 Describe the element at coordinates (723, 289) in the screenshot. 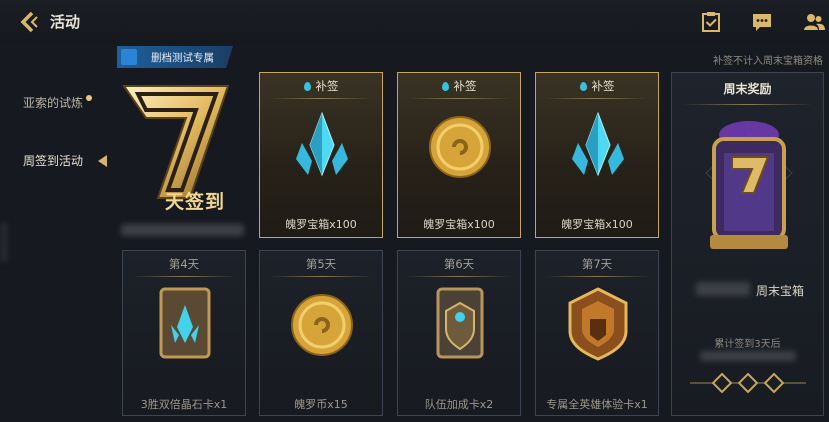

I see `blurred-chest-prefix` at that location.